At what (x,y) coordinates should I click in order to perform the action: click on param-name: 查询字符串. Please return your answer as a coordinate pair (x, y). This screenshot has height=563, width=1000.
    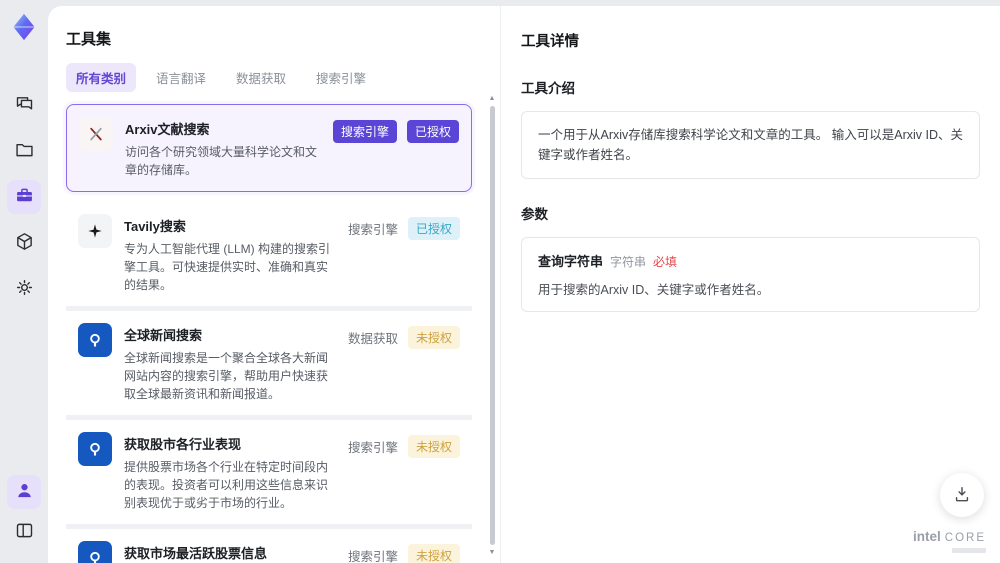
    Looking at the image, I should click on (571, 261).